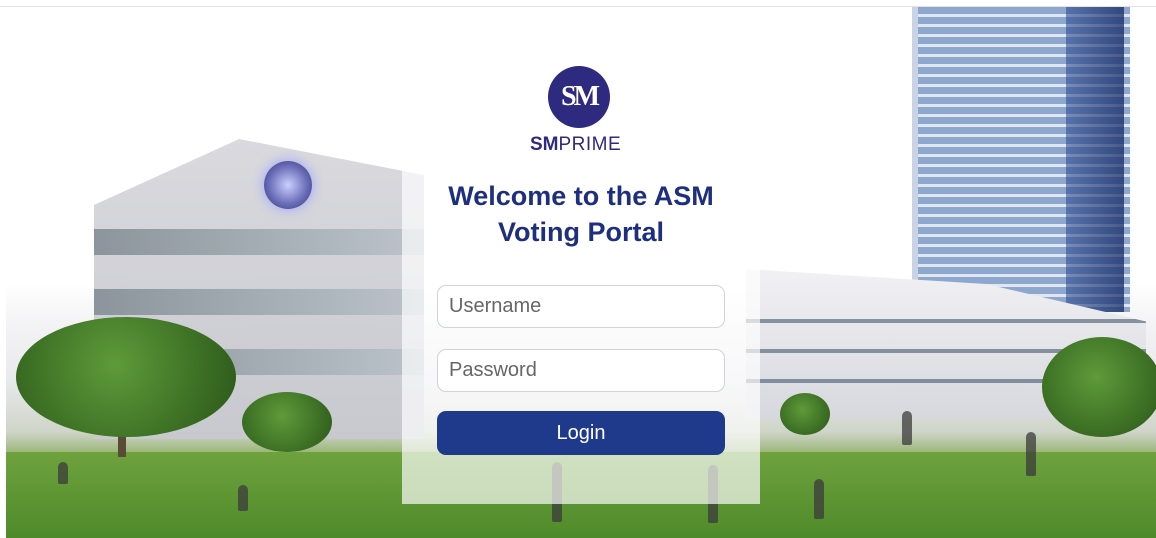 The width and height of the screenshot is (1156, 538). Describe the element at coordinates (581, 232) in the screenshot. I see `title-line-2: Voting Portal` at that location.